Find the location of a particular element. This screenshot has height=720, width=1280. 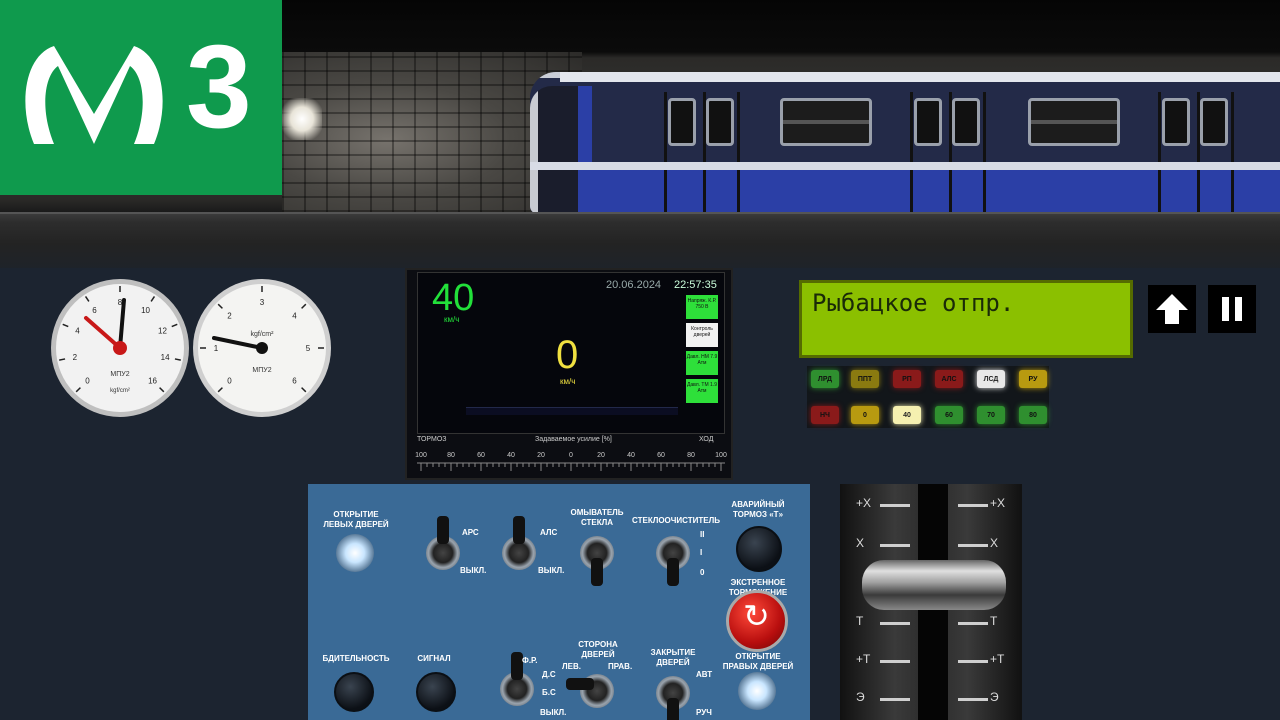

pause-button is located at coordinates (1232, 309).